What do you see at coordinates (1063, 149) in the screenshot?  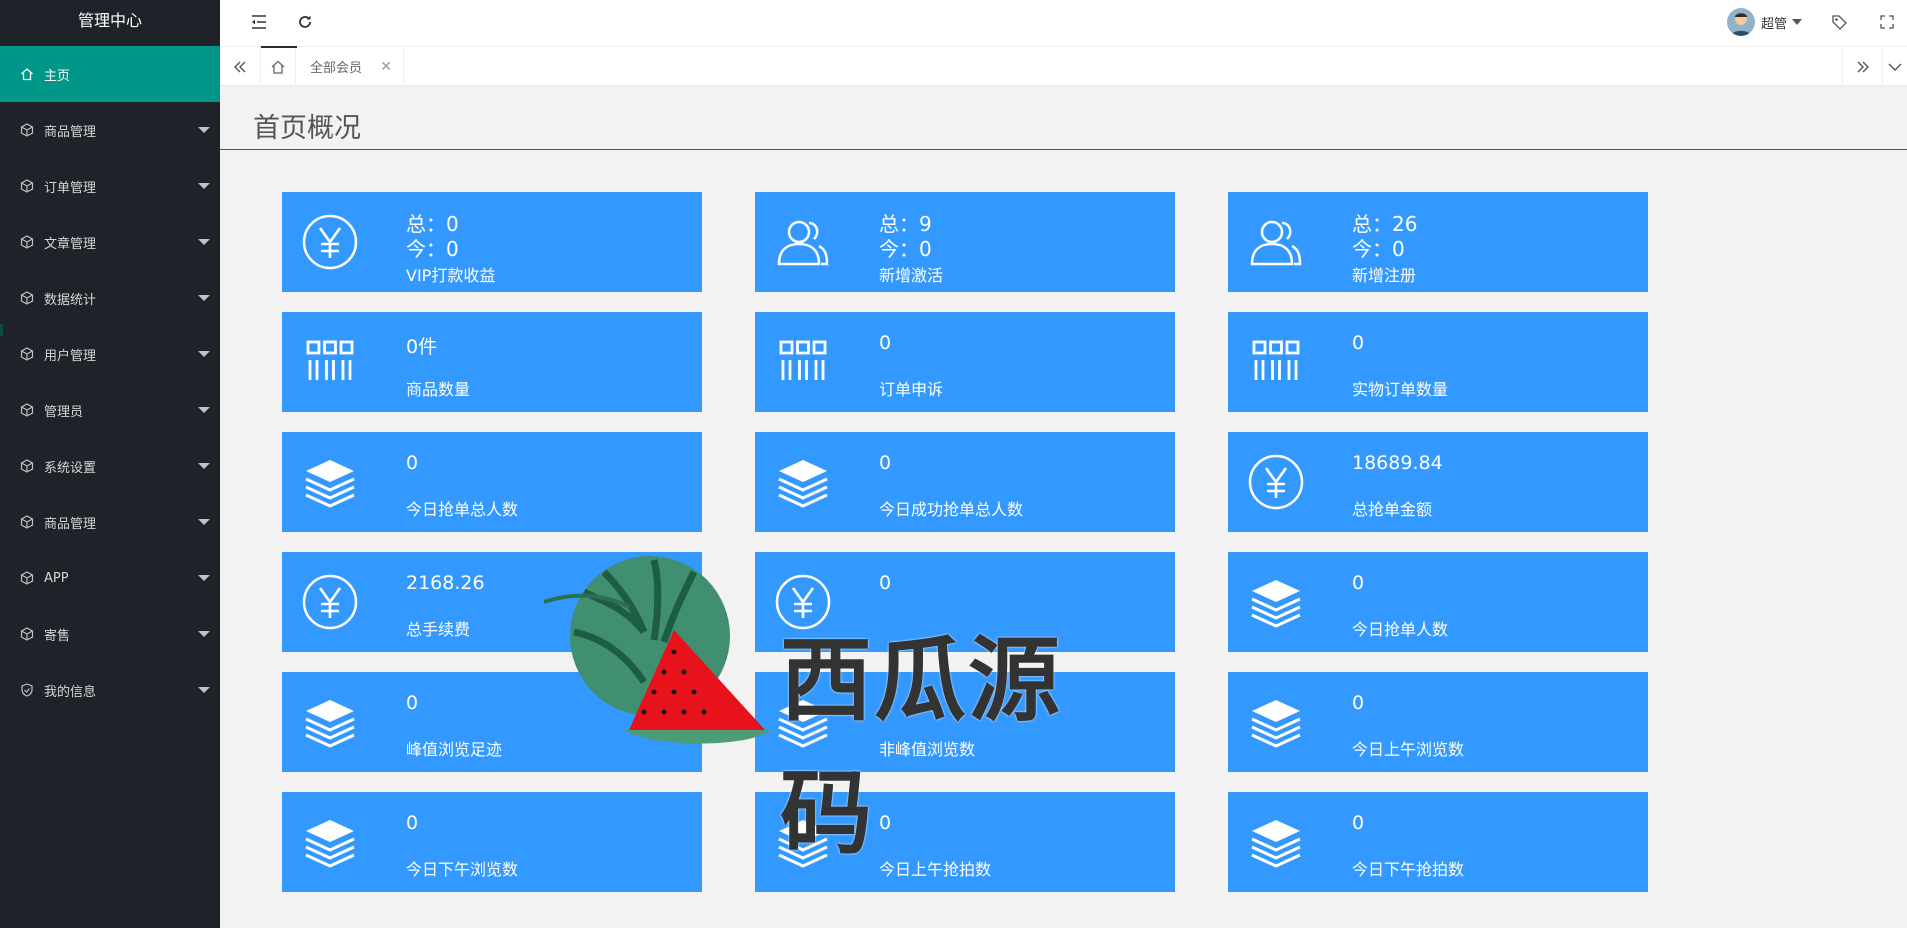 I see `title-divider` at bounding box center [1063, 149].